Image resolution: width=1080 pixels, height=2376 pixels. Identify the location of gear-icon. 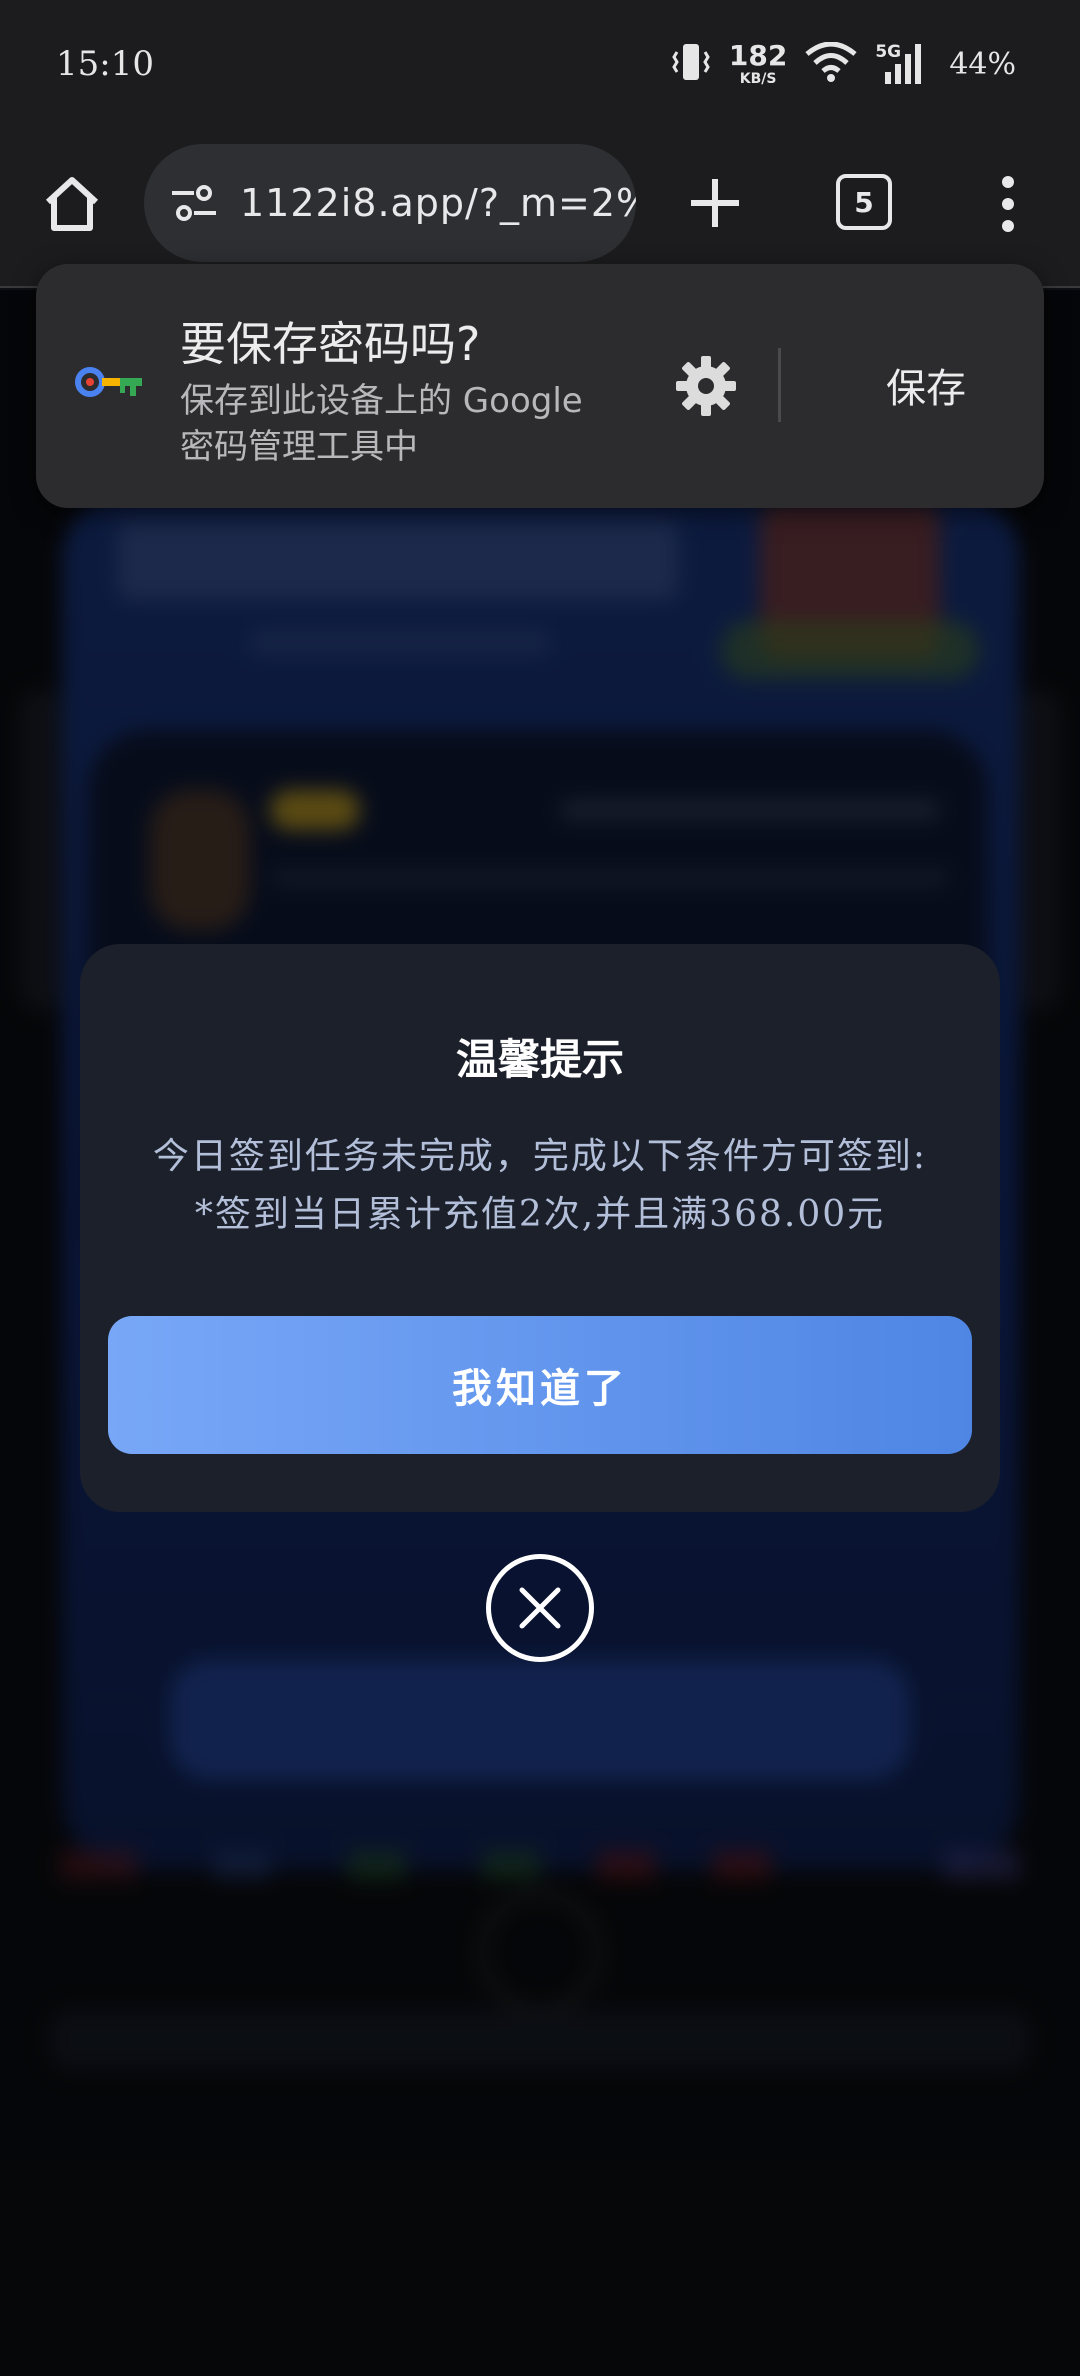
(706, 386).